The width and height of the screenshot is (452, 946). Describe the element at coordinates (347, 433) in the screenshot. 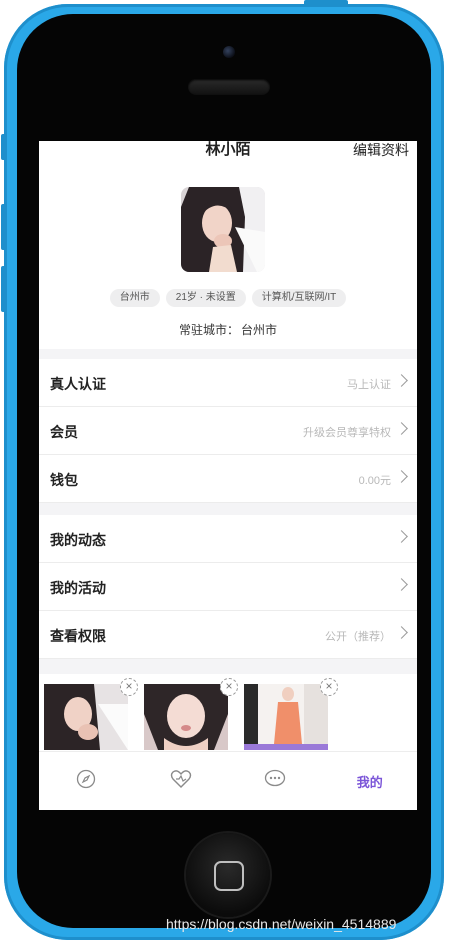

I see `menu-value: 升级会员尊享特权` at that location.